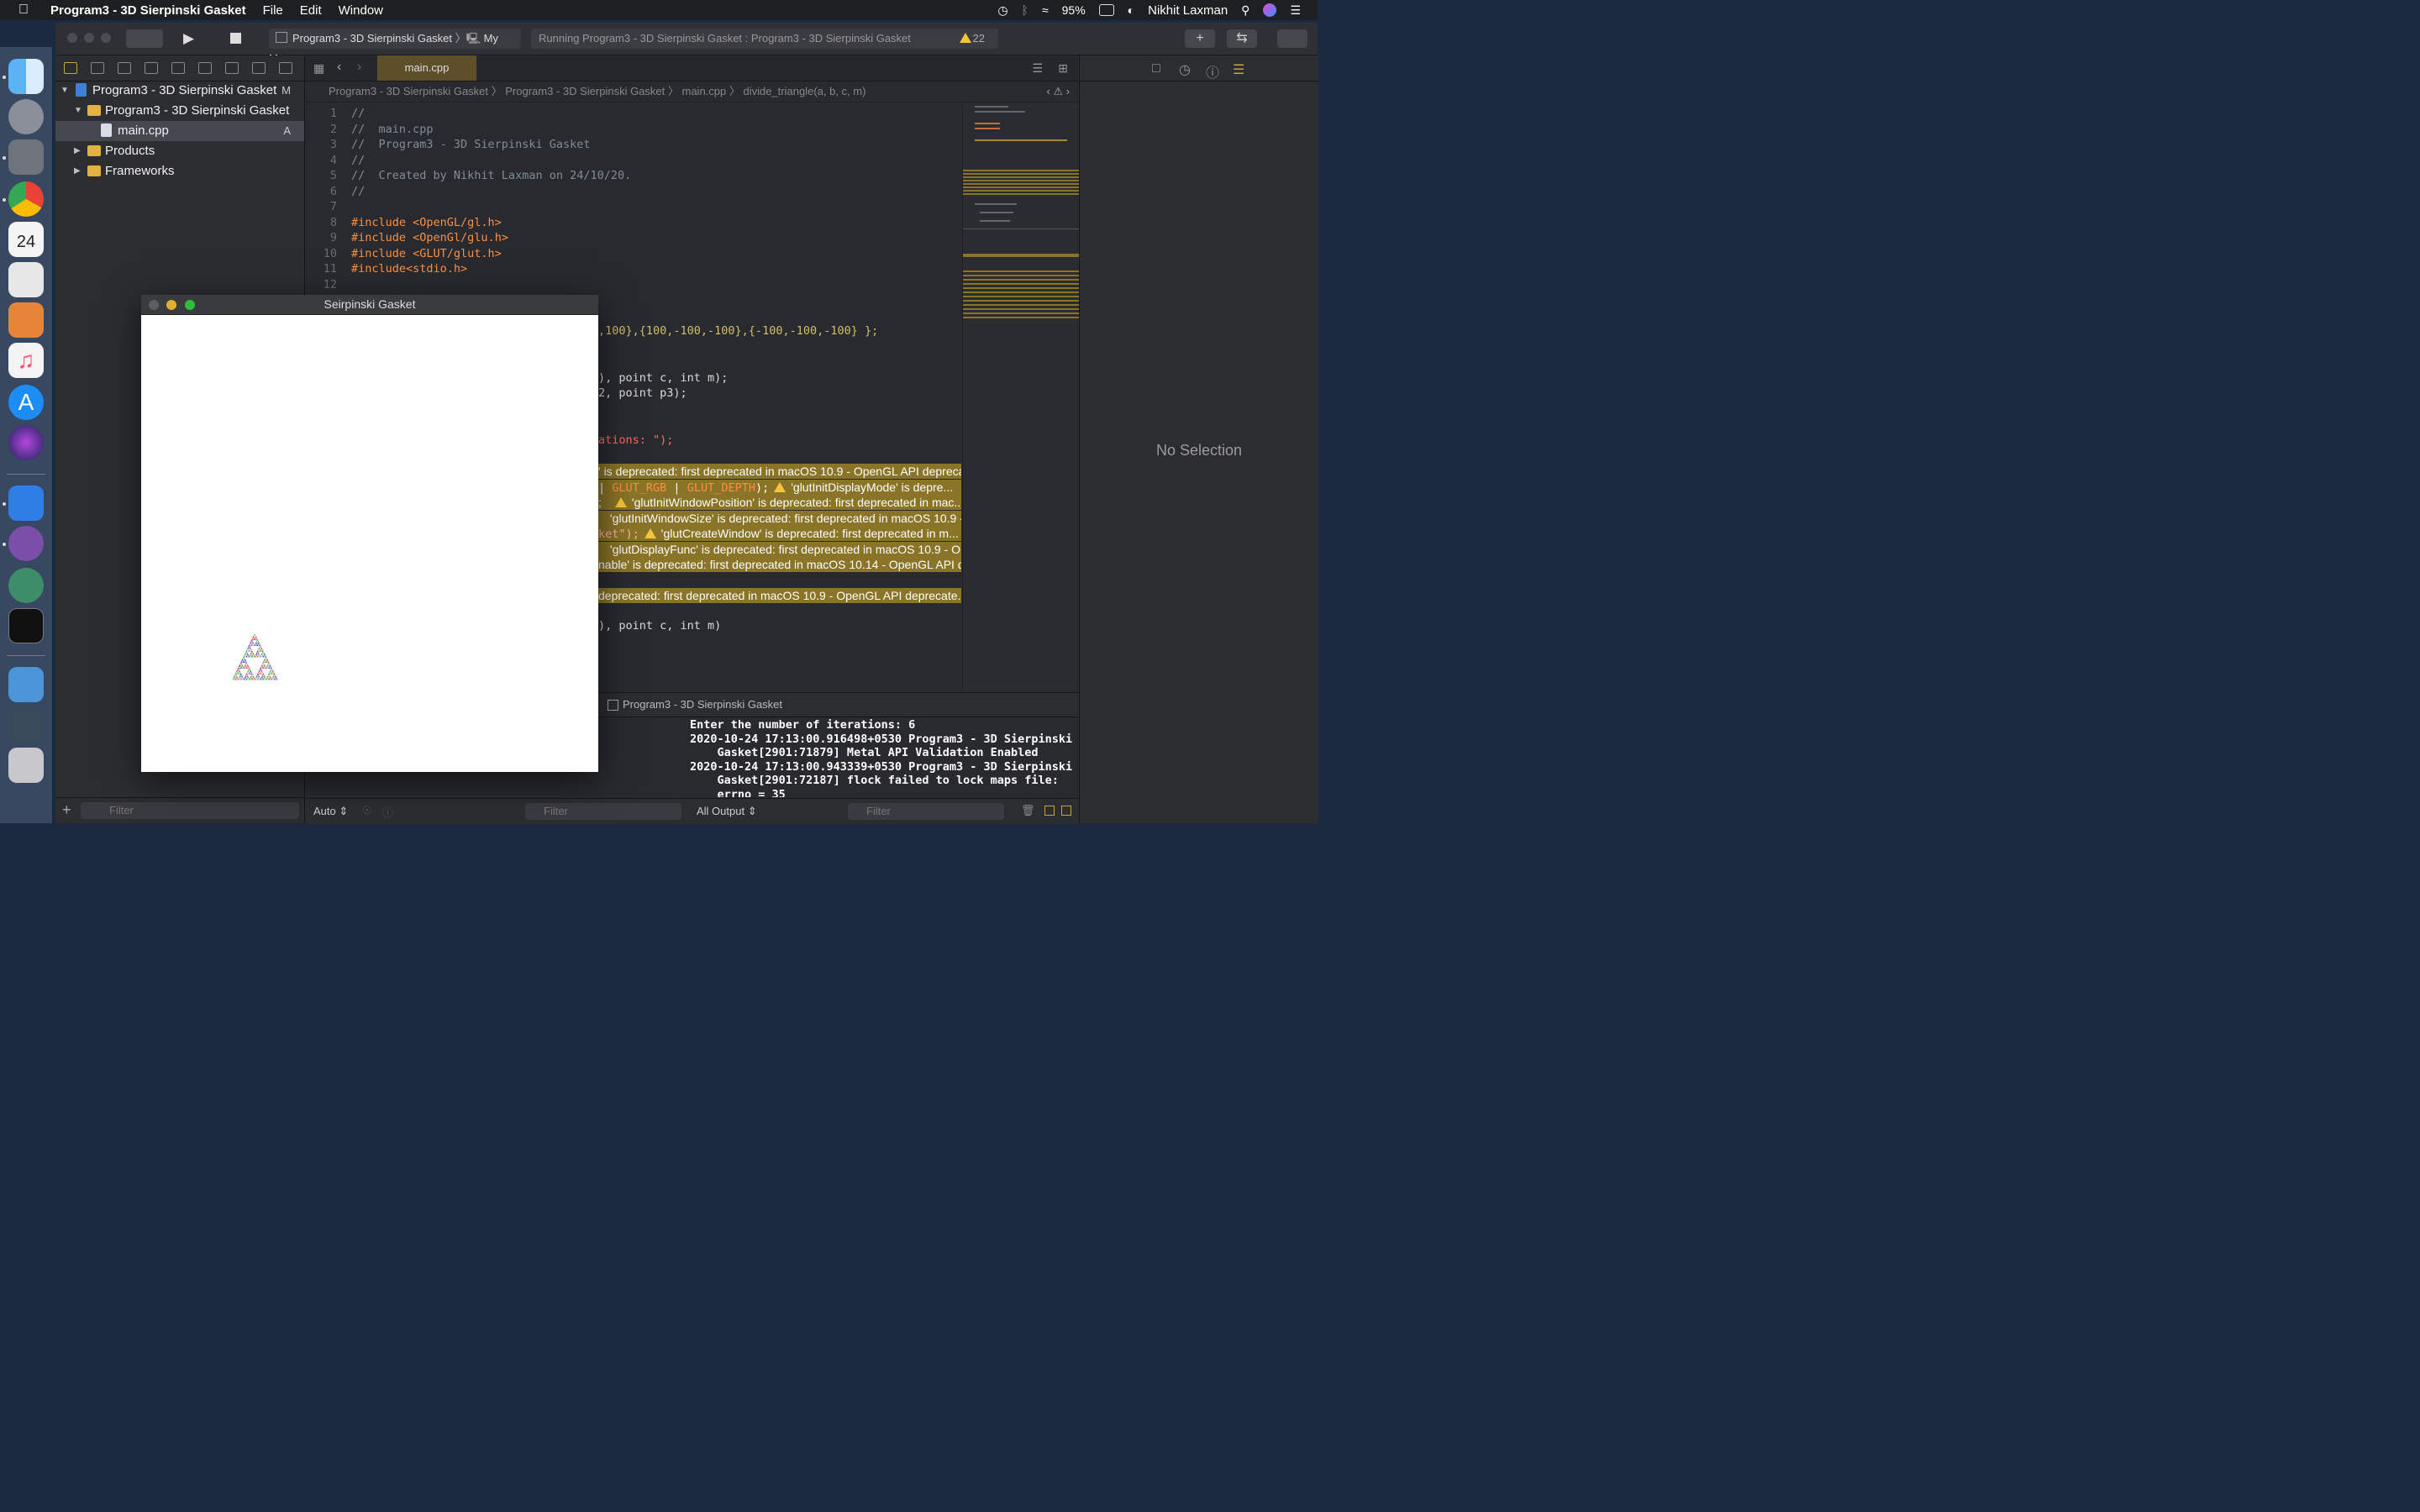 Image resolution: width=2420 pixels, height=1512 pixels. What do you see at coordinates (26, 503) in the screenshot?
I see `xcode-icon` at bounding box center [26, 503].